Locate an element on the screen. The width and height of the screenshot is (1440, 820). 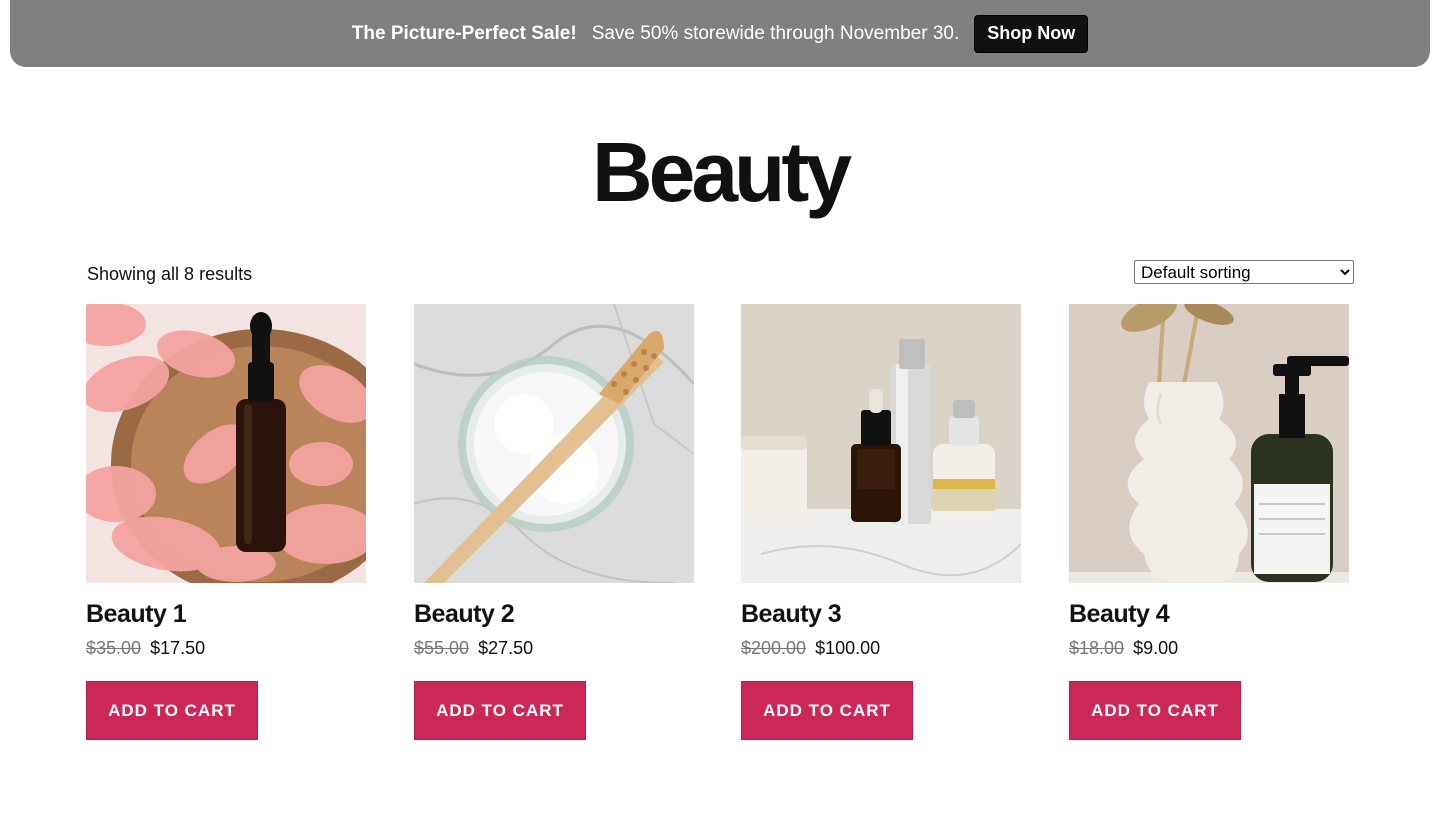
product-card: Beauty 3 $200.00 $100.00 ADD TO CART is located at coordinates (881, 522).